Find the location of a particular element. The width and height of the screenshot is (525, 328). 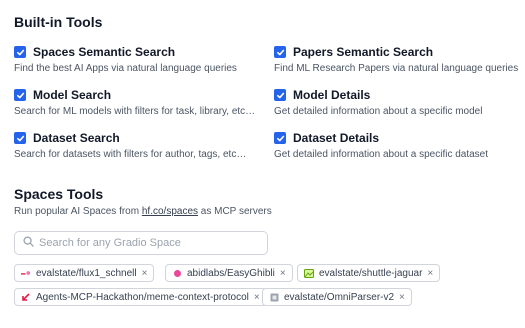

chip-label: abidlabs/EasyGhibli is located at coordinates (231, 273).